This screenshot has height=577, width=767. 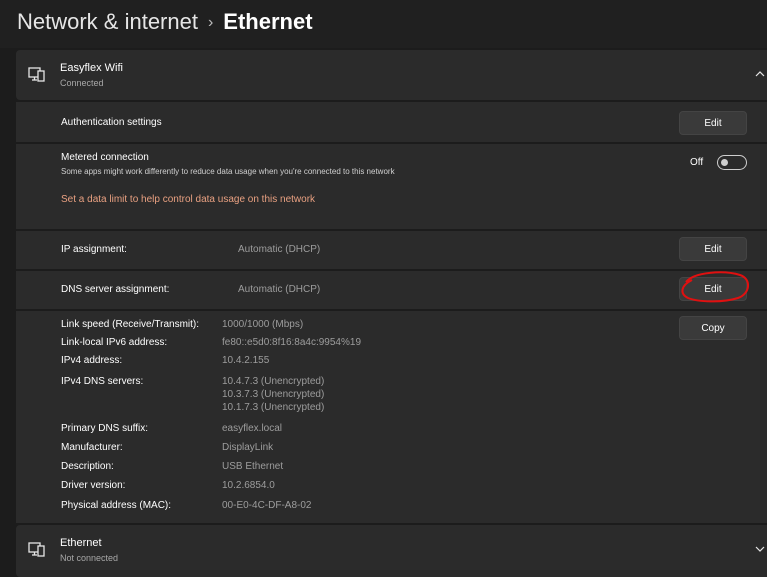 I want to click on ip-assignment-value: Automatic (DHCP), so click(x=279, y=249).